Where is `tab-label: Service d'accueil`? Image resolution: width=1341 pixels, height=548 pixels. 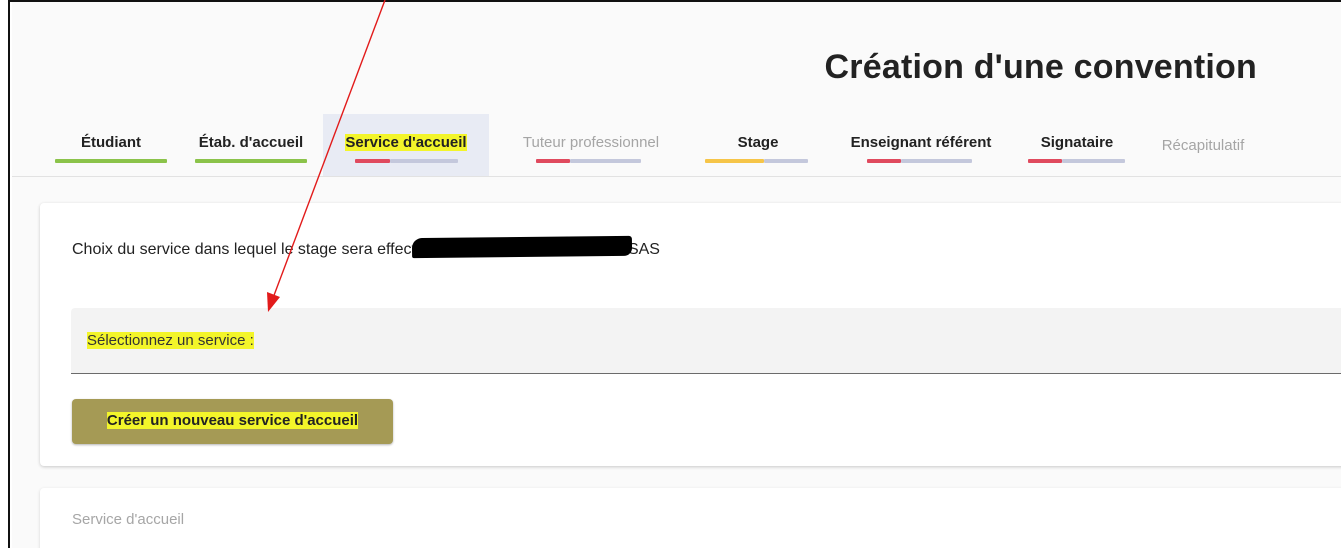 tab-label: Service d'accueil is located at coordinates (406, 142).